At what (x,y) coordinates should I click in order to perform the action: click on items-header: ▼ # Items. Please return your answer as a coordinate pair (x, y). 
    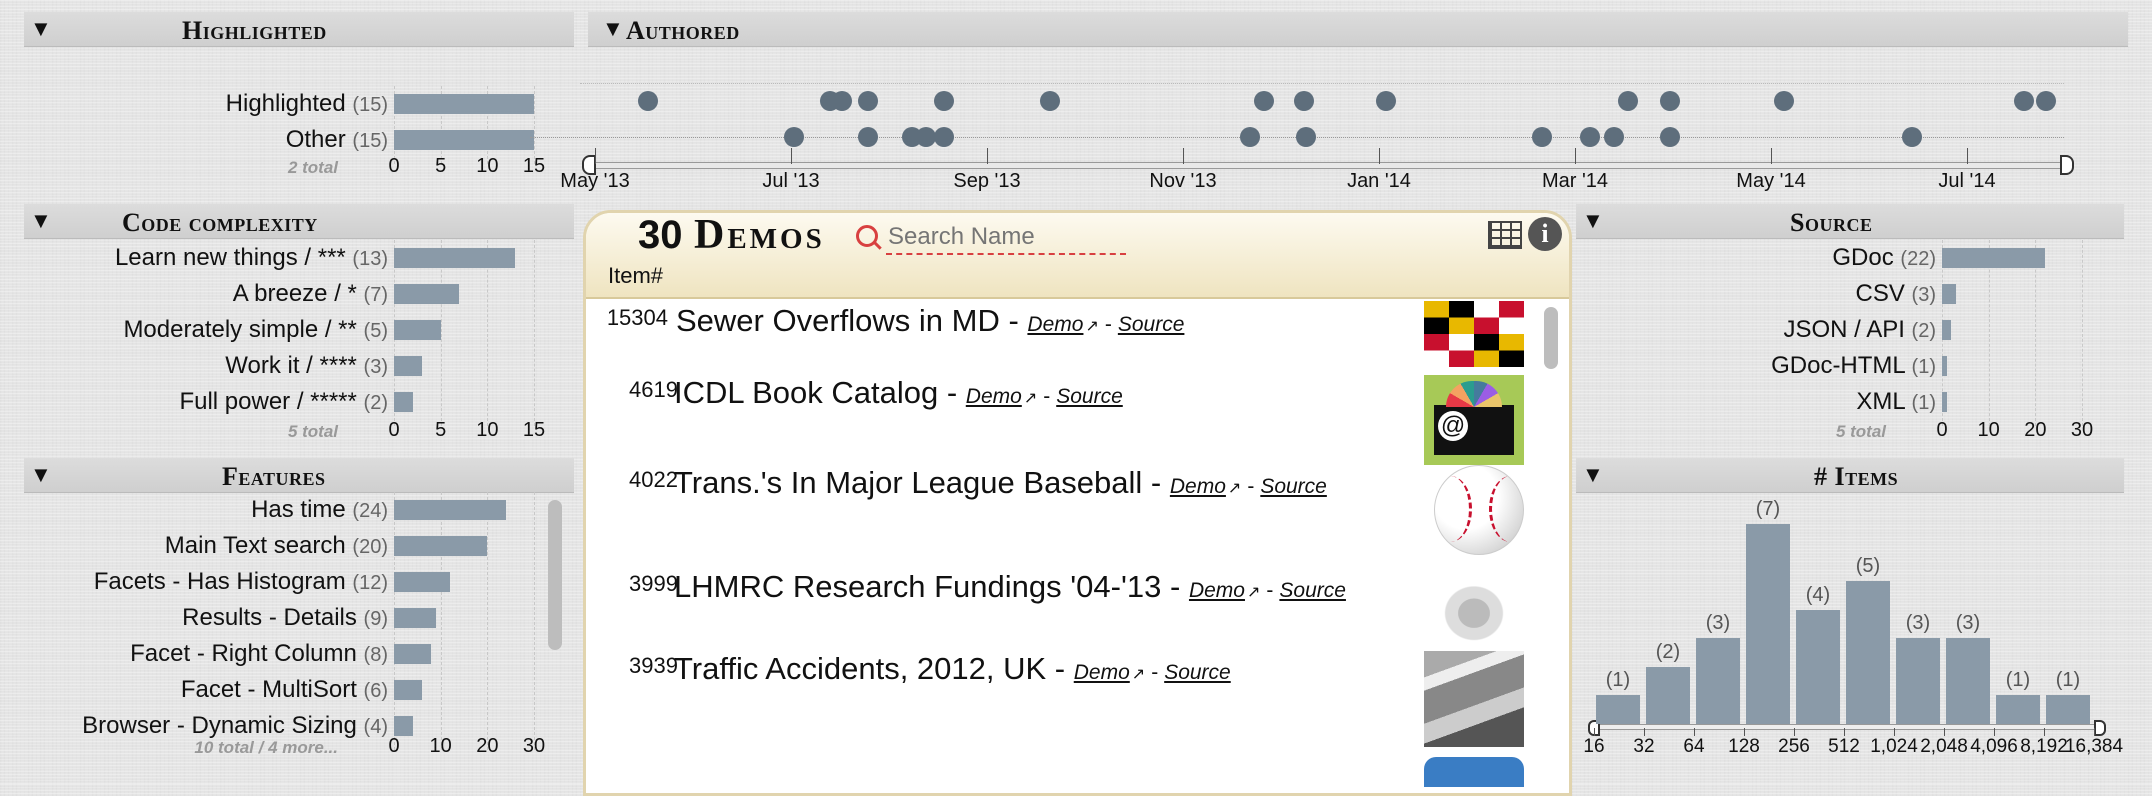
    Looking at the image, I should click on (1850, 475).